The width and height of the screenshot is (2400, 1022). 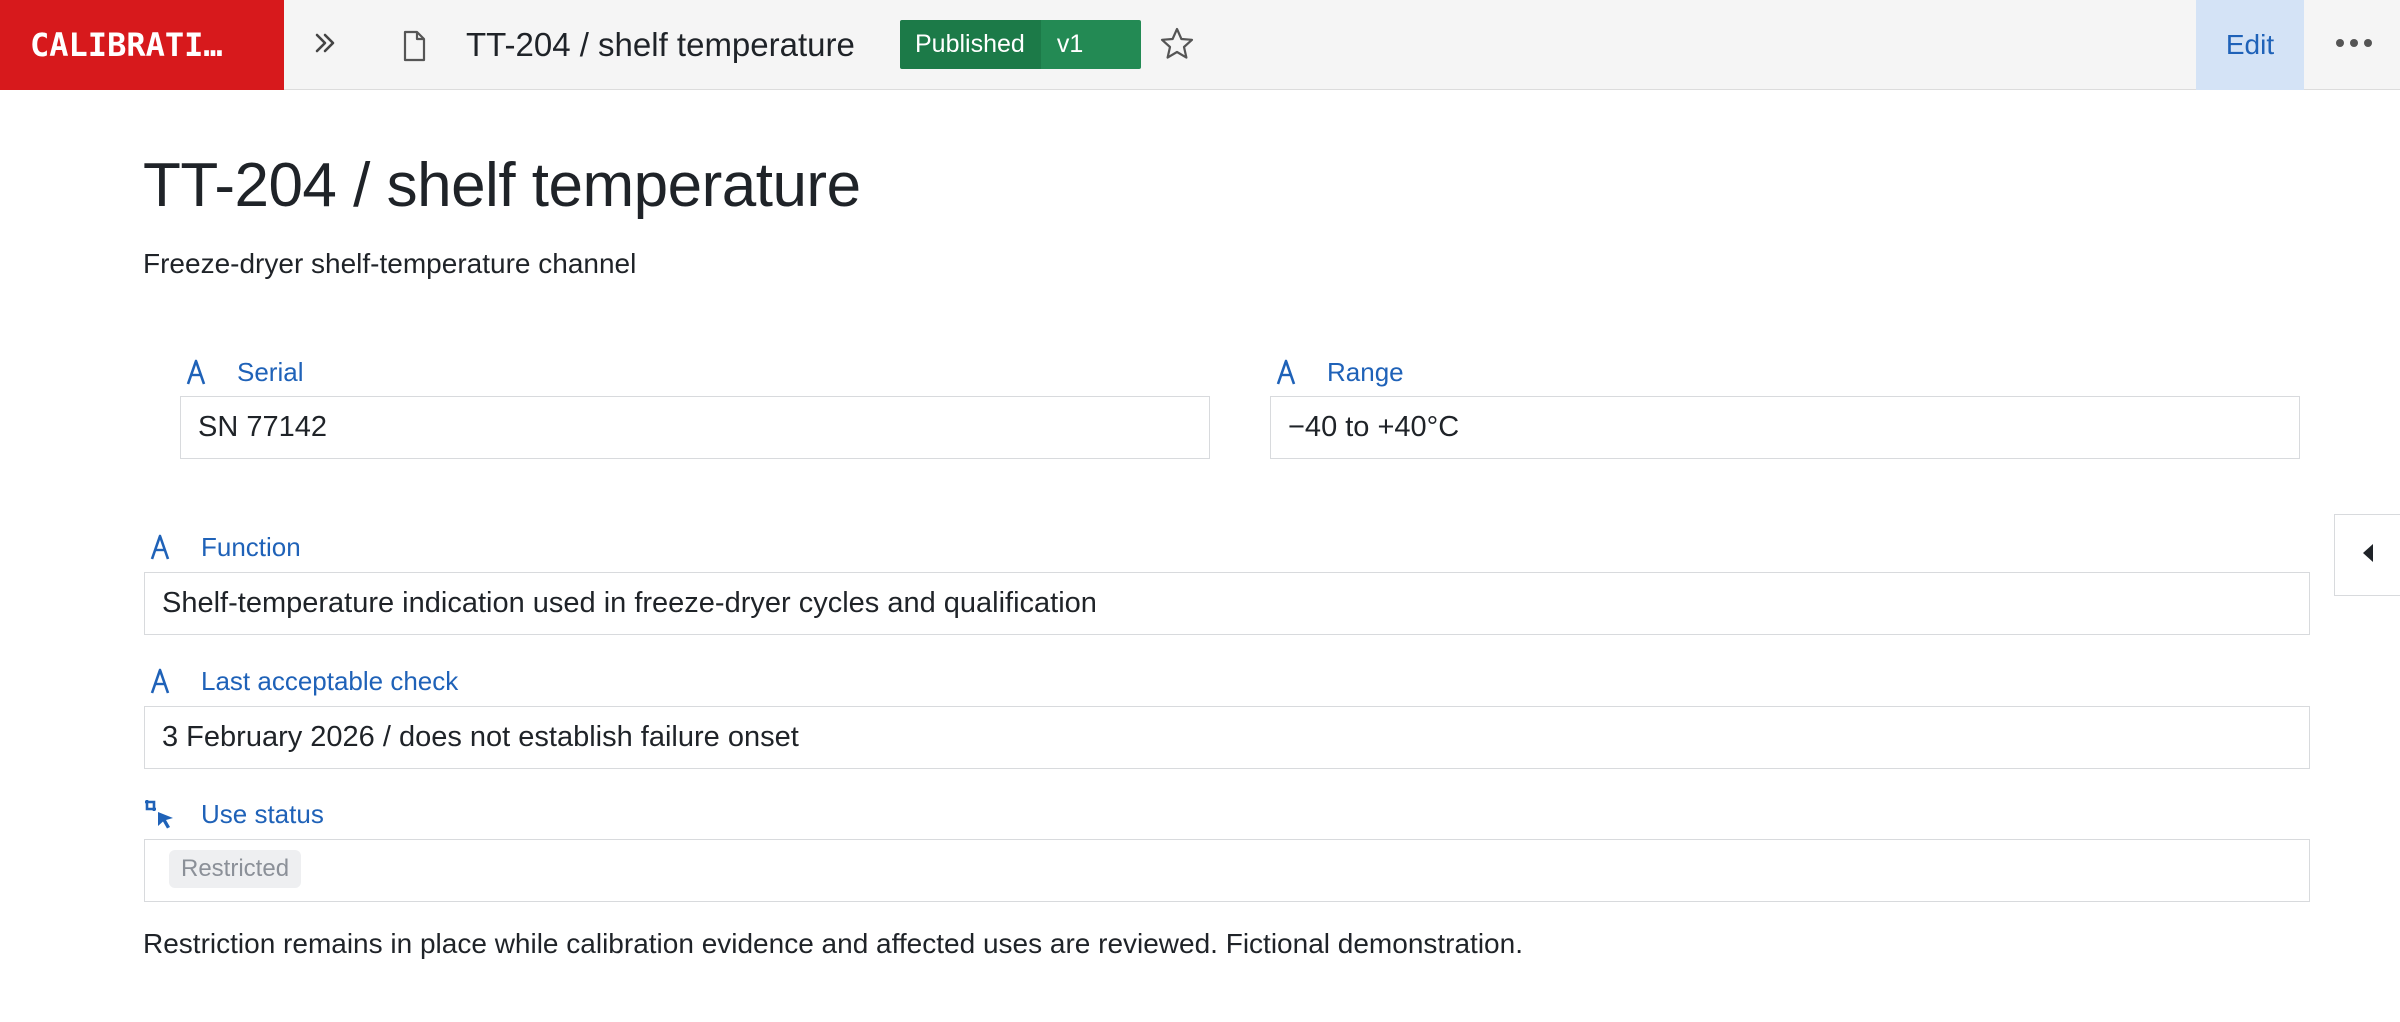 I want to click on header-document-title: TT-204 / shelf temperature, so click(x=660, y=44).